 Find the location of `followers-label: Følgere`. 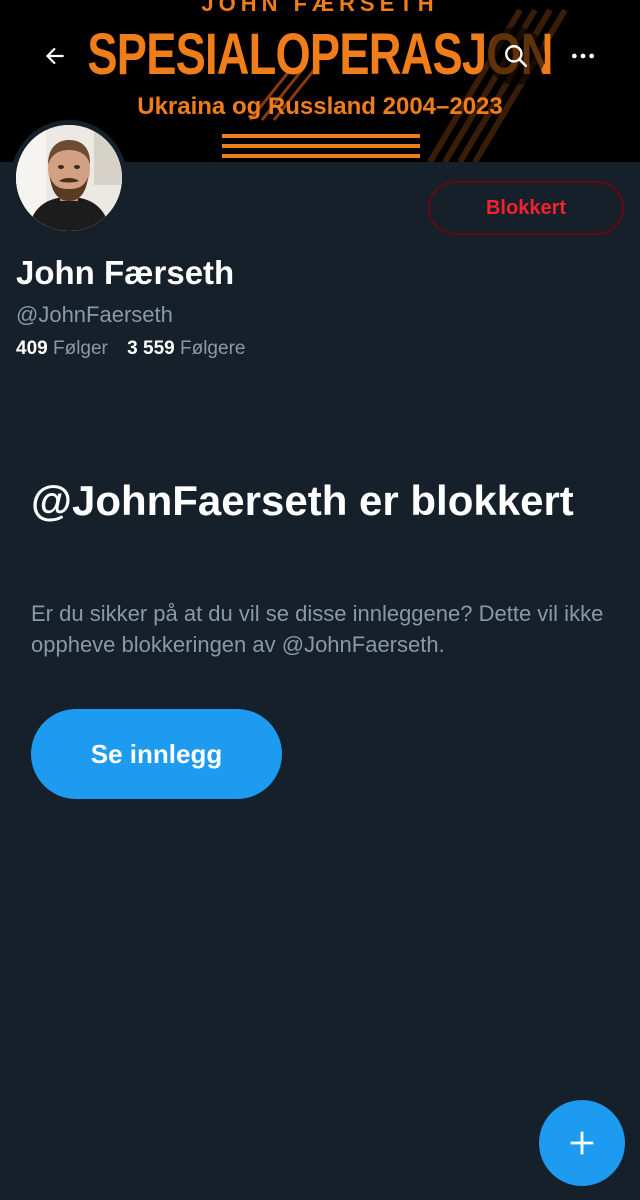

followers-label: Følgere is located at coordinates (213, 348).